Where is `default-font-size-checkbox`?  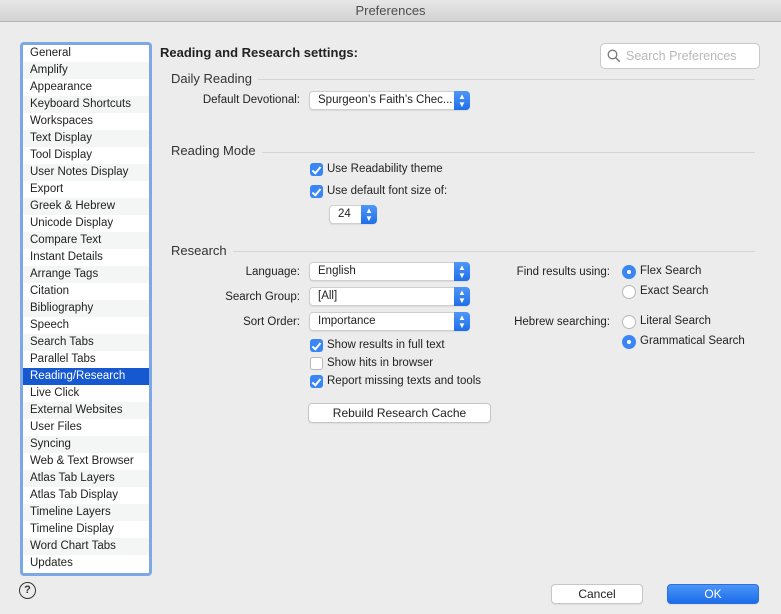 default-font-size-checkbox is located at coordinates (316, 191).